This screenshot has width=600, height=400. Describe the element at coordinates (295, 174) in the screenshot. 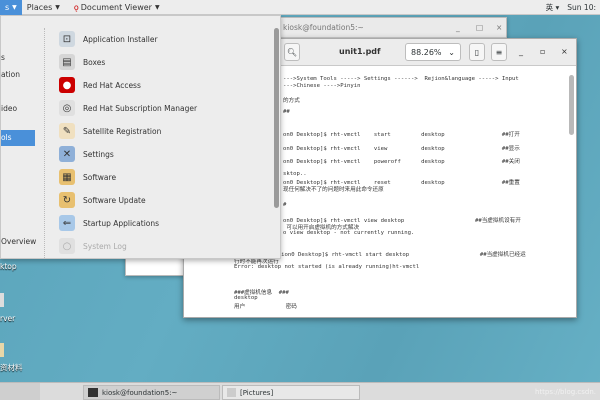

I see `document-line: sktop..` at that location.